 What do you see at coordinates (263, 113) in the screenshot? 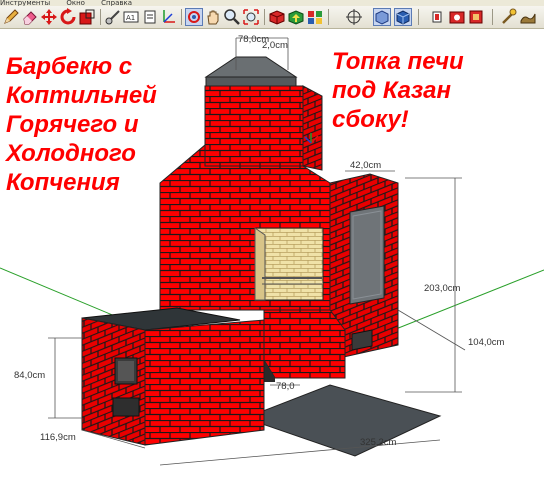
I see `chimney` at bounding box center [263, 113].